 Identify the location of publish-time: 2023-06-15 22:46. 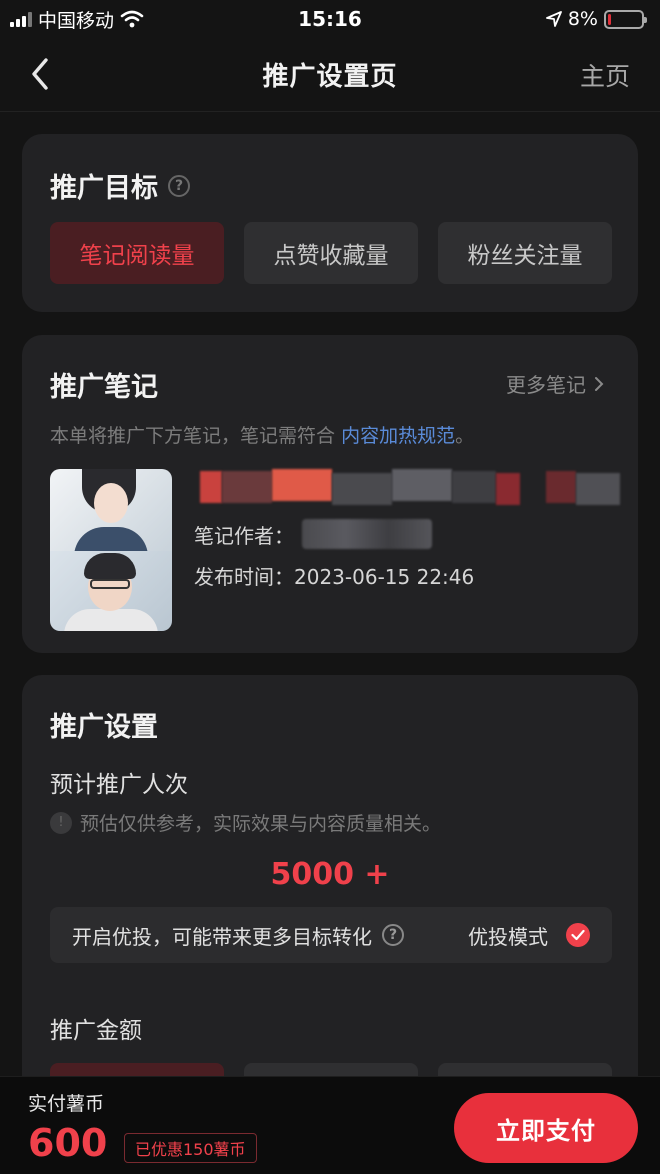
(384, 577).